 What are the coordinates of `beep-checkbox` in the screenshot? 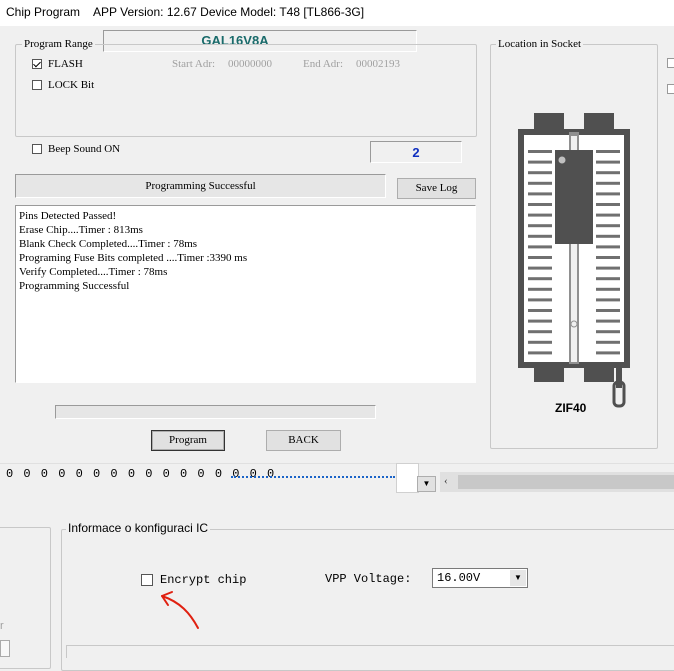 It's located at (37, 150).